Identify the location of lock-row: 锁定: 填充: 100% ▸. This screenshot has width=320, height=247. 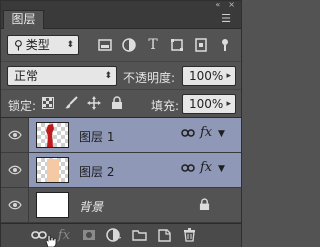
(121, 103).